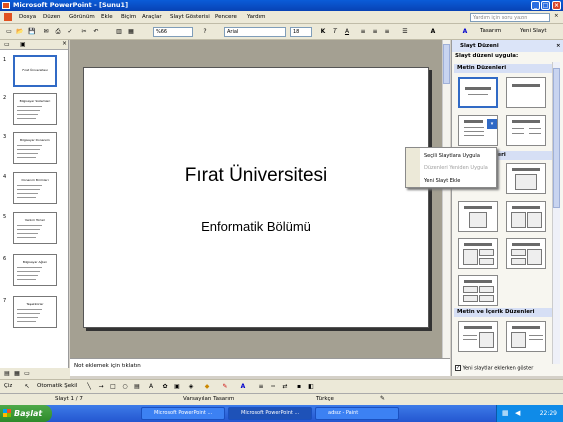 The width and height of the screenshot is (563, 422). I want to click on slideshow-view-icon: ▭, so click(27, 374).